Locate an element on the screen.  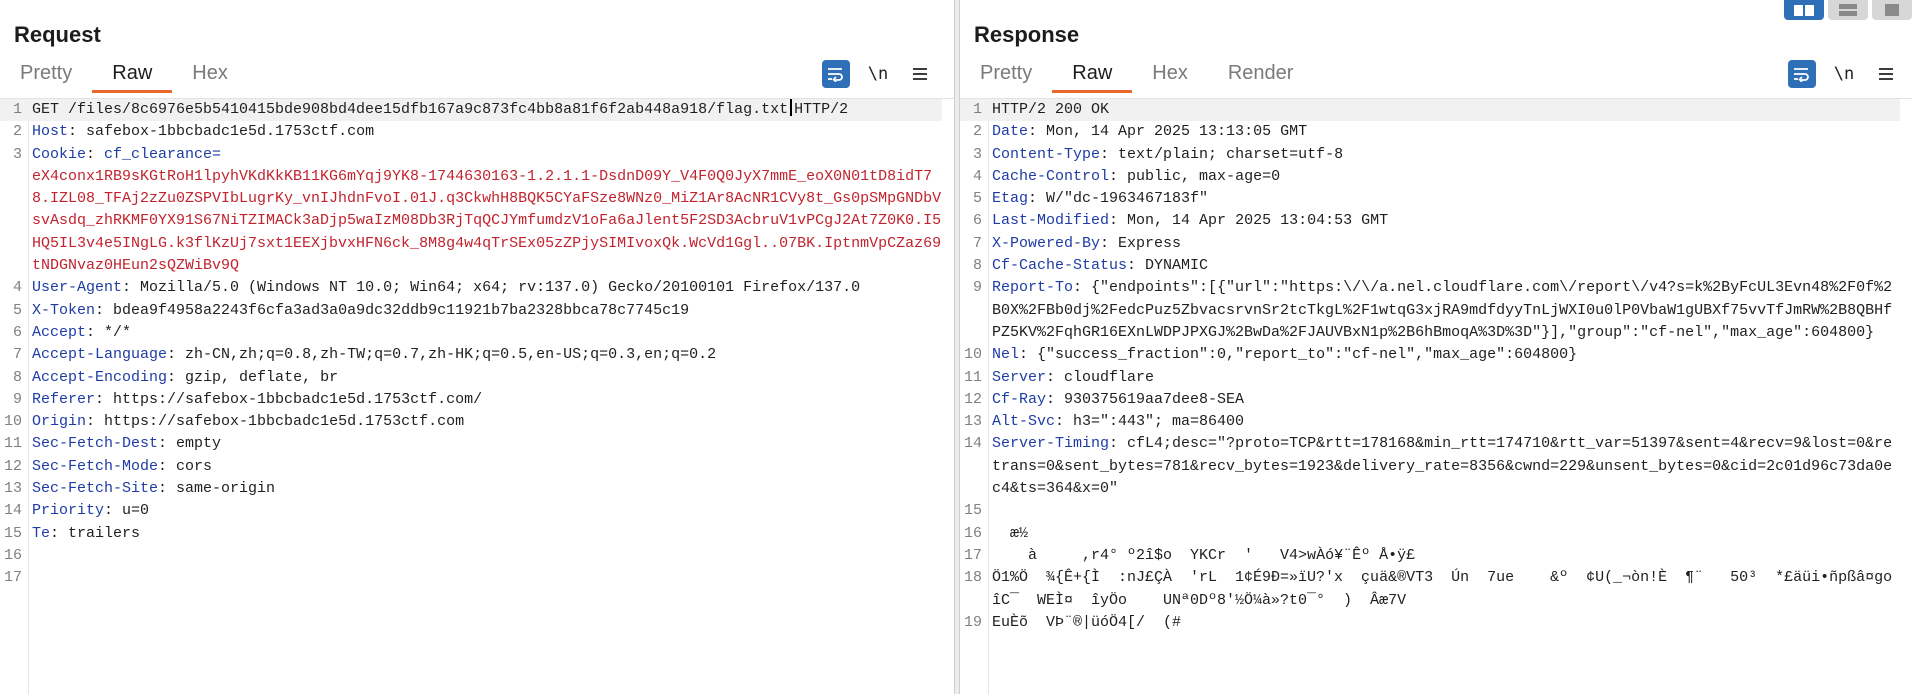
header-name: Host is located at coordinates (50, 132).